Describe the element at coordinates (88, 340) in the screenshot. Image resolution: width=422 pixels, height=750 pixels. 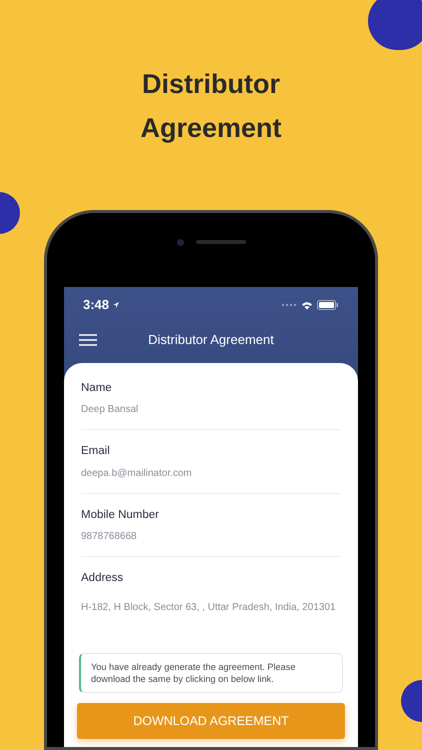
I see `menu-icon` at that location.